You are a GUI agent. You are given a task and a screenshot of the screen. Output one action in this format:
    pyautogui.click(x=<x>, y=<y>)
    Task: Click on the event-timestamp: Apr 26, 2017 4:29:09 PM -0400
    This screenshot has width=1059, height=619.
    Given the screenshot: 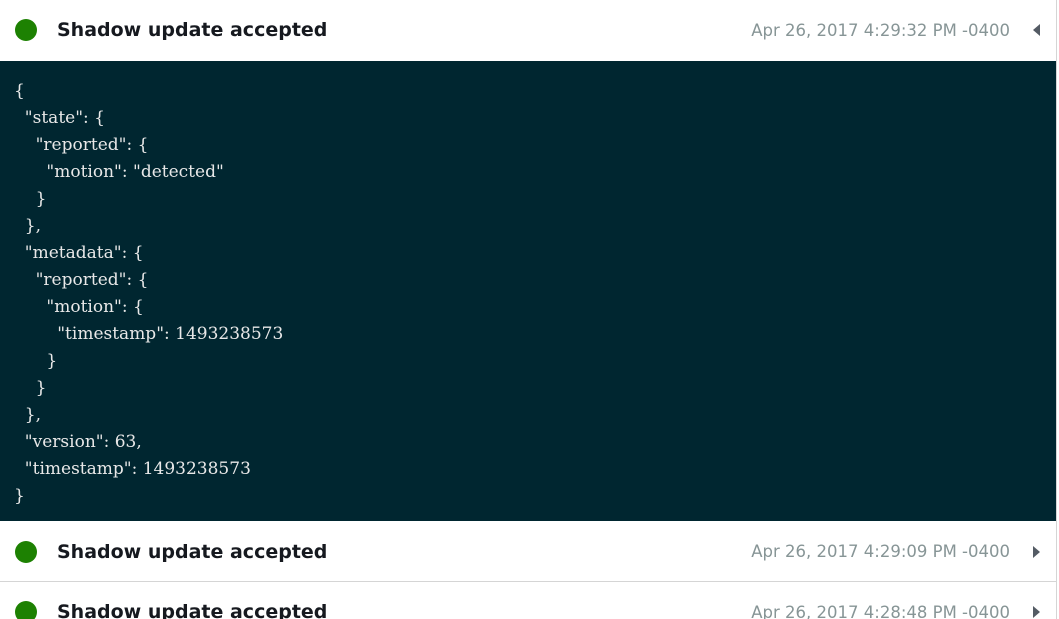 What is the action you would take?
    pyautogui.click(x=880, y=551)
    